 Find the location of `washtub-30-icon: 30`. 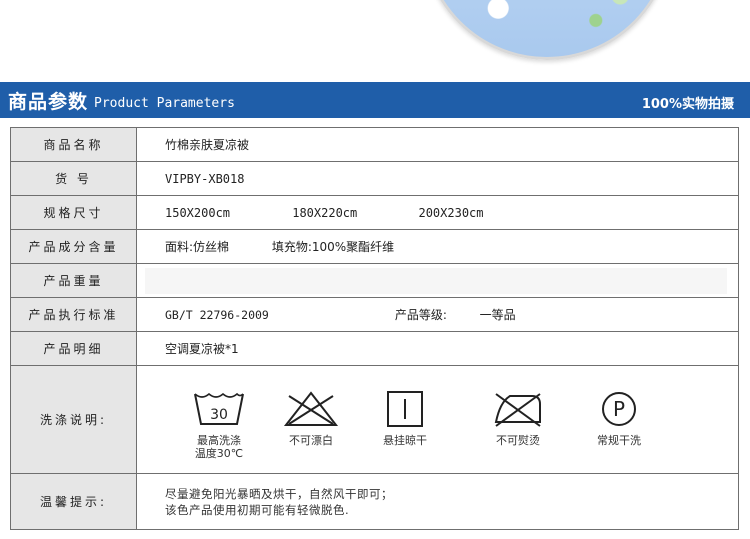

washtub-30-icon: 30 is located at coordinates (219, 408).